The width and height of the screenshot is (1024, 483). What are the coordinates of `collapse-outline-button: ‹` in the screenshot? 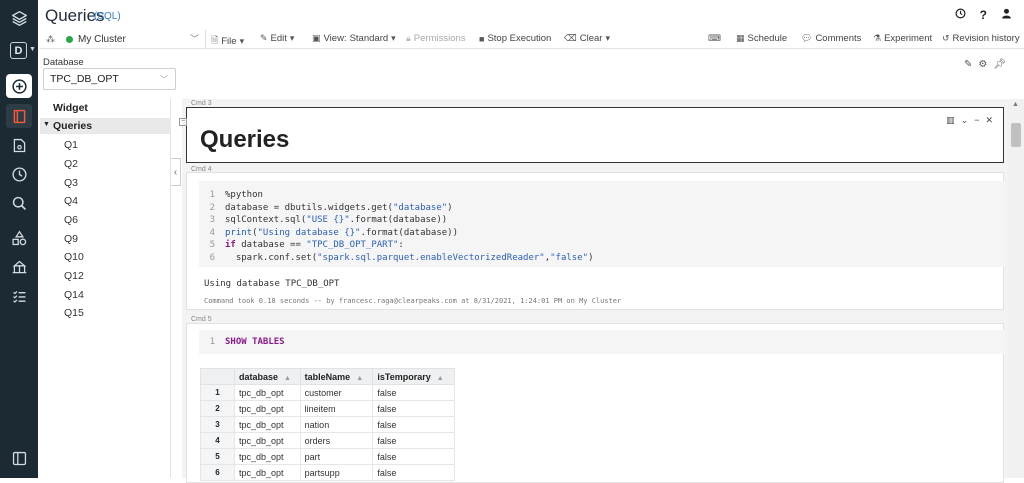 It's located at (176, 172).